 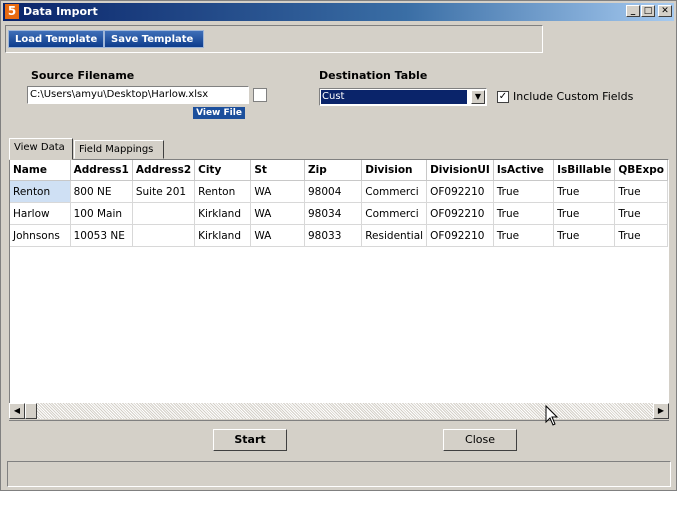 I want to click on table-cell: 800 NE, so click(x=101, y=191).